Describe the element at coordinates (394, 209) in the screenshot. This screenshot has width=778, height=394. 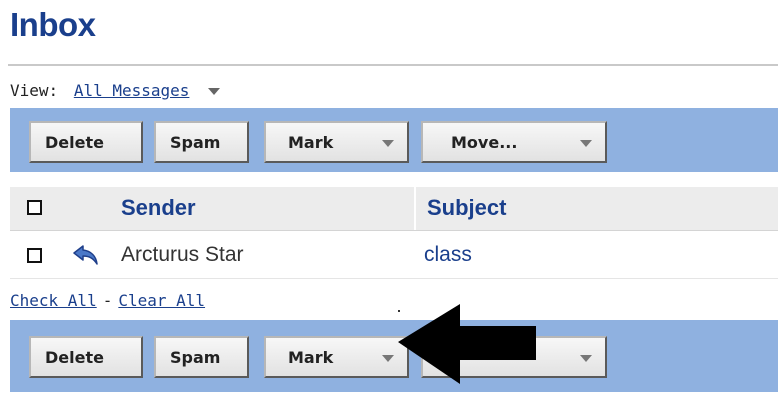
I see `table-header: Sender Subject` at that location.